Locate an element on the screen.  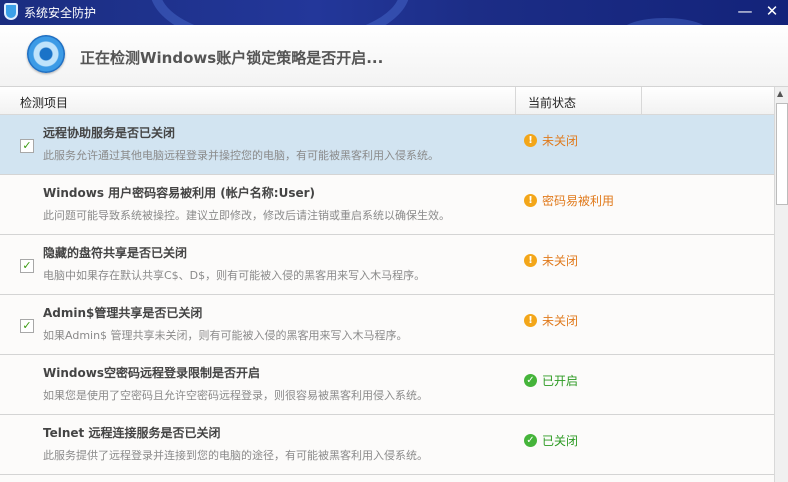
scan-progress-icon is located at coordinates (46, 54).